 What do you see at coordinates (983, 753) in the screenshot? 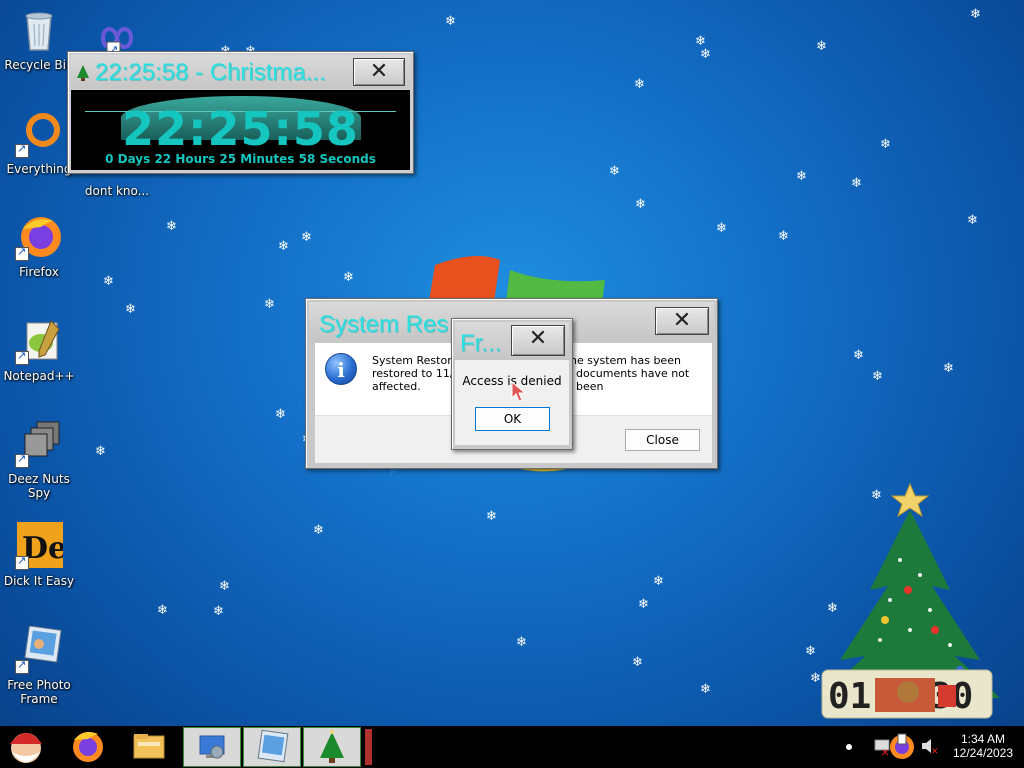
I see `clock-date: 12/24/2023` at bounding box center [983, 753].